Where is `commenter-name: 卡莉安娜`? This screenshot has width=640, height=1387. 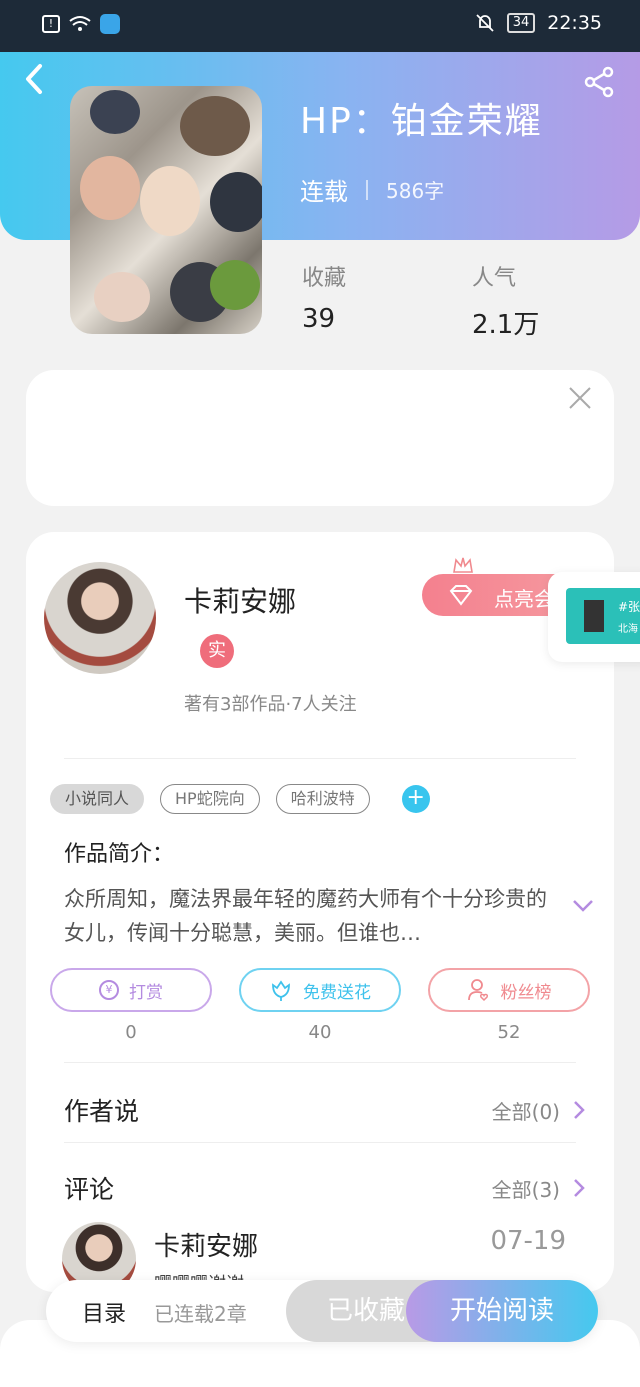
commenter-name: 卡莉安娜 is located at coordinates (206, 1247).